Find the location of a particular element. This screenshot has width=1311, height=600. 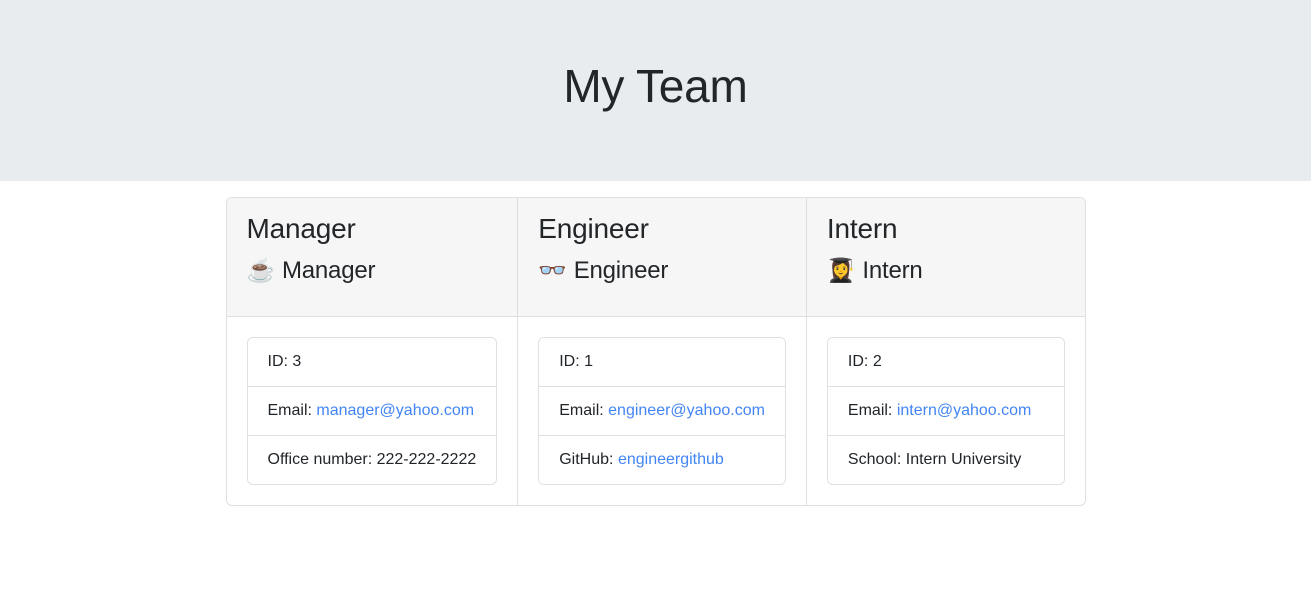

detail-label: GitHub: is located at coordinates (586, 459).